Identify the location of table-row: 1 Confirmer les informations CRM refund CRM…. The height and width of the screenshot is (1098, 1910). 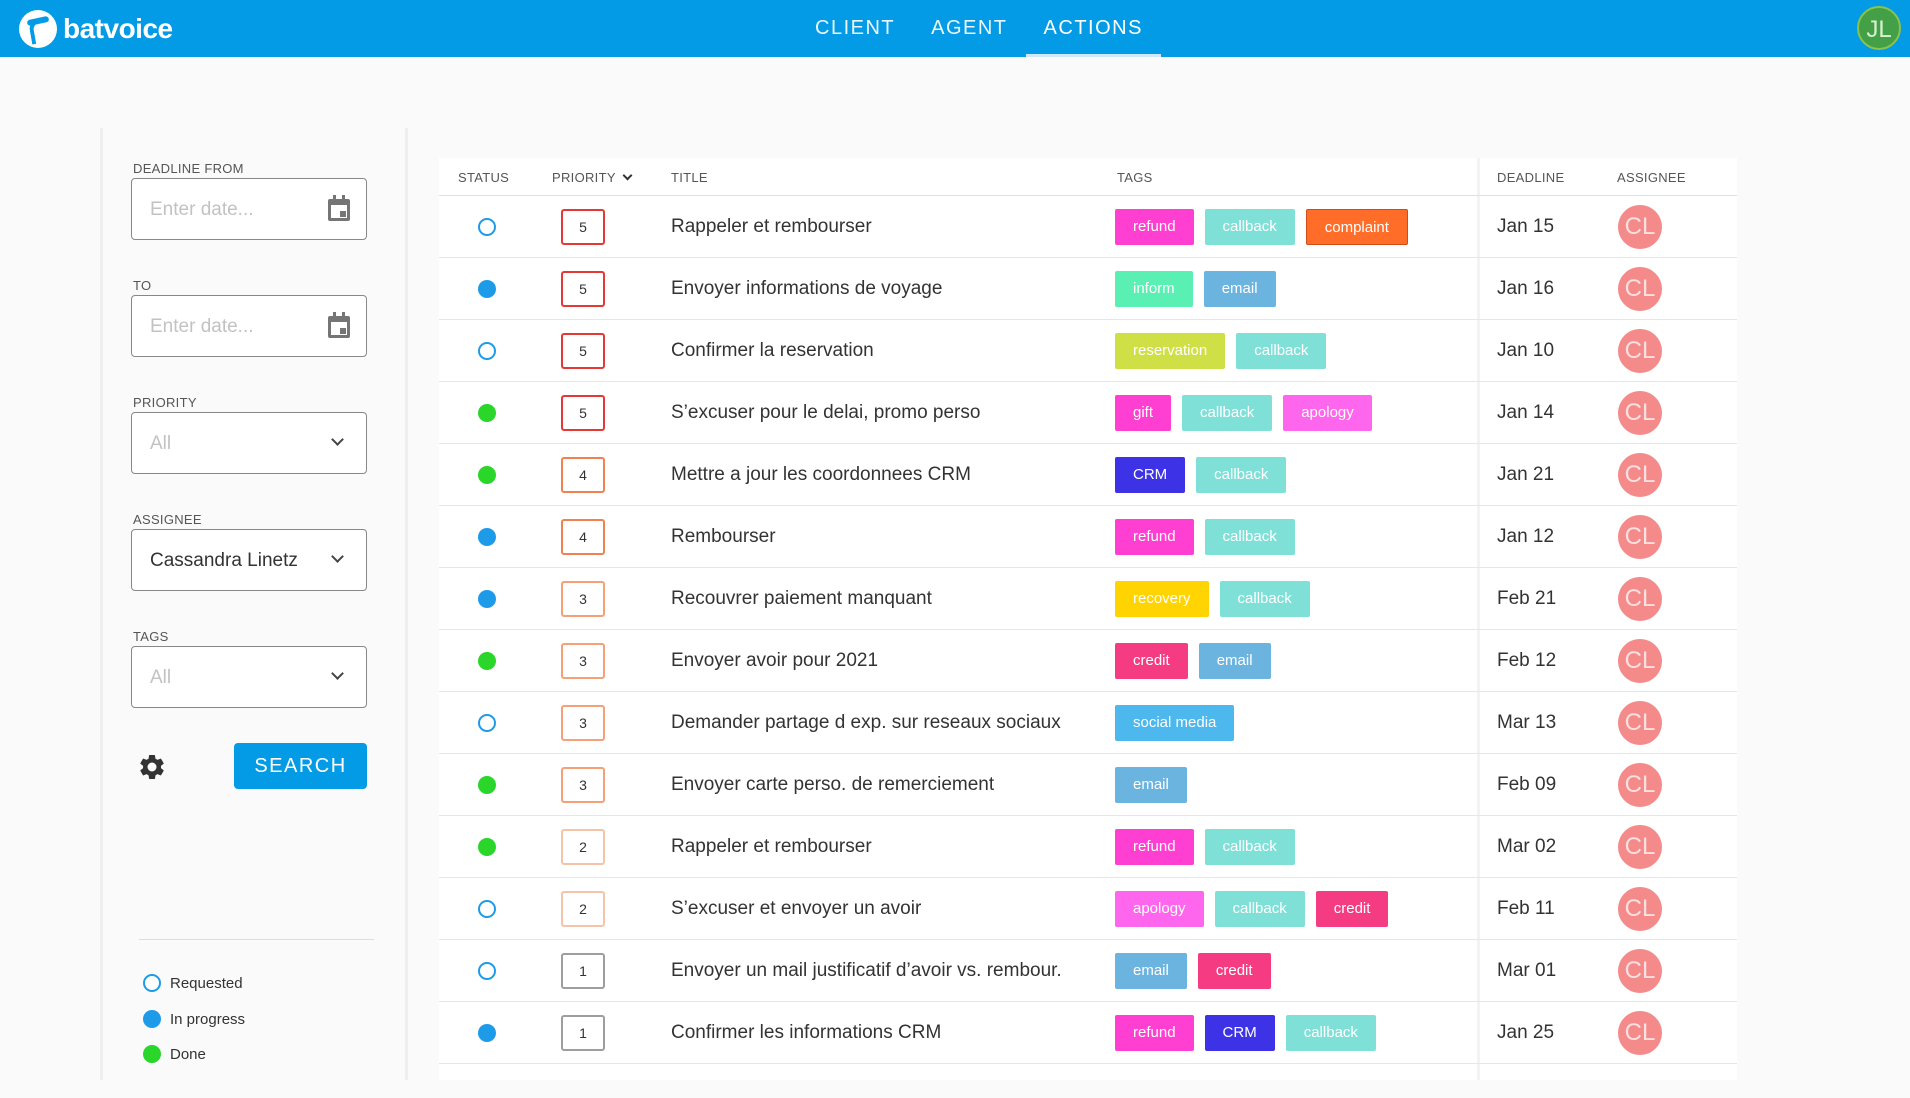
(1088, 1033).